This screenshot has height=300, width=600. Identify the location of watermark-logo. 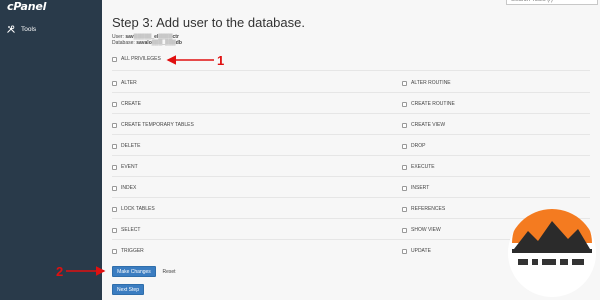
(552, 253).